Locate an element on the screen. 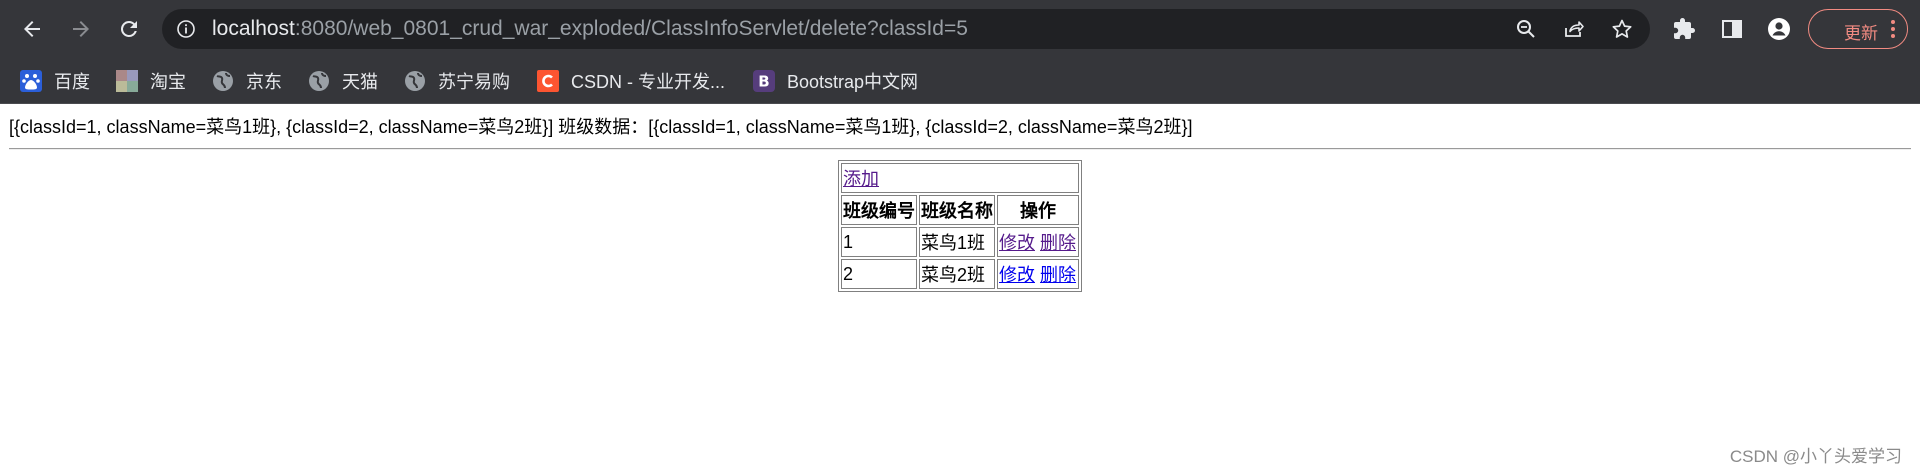  update-button: 更新 is located at coordinates (1858, 29).